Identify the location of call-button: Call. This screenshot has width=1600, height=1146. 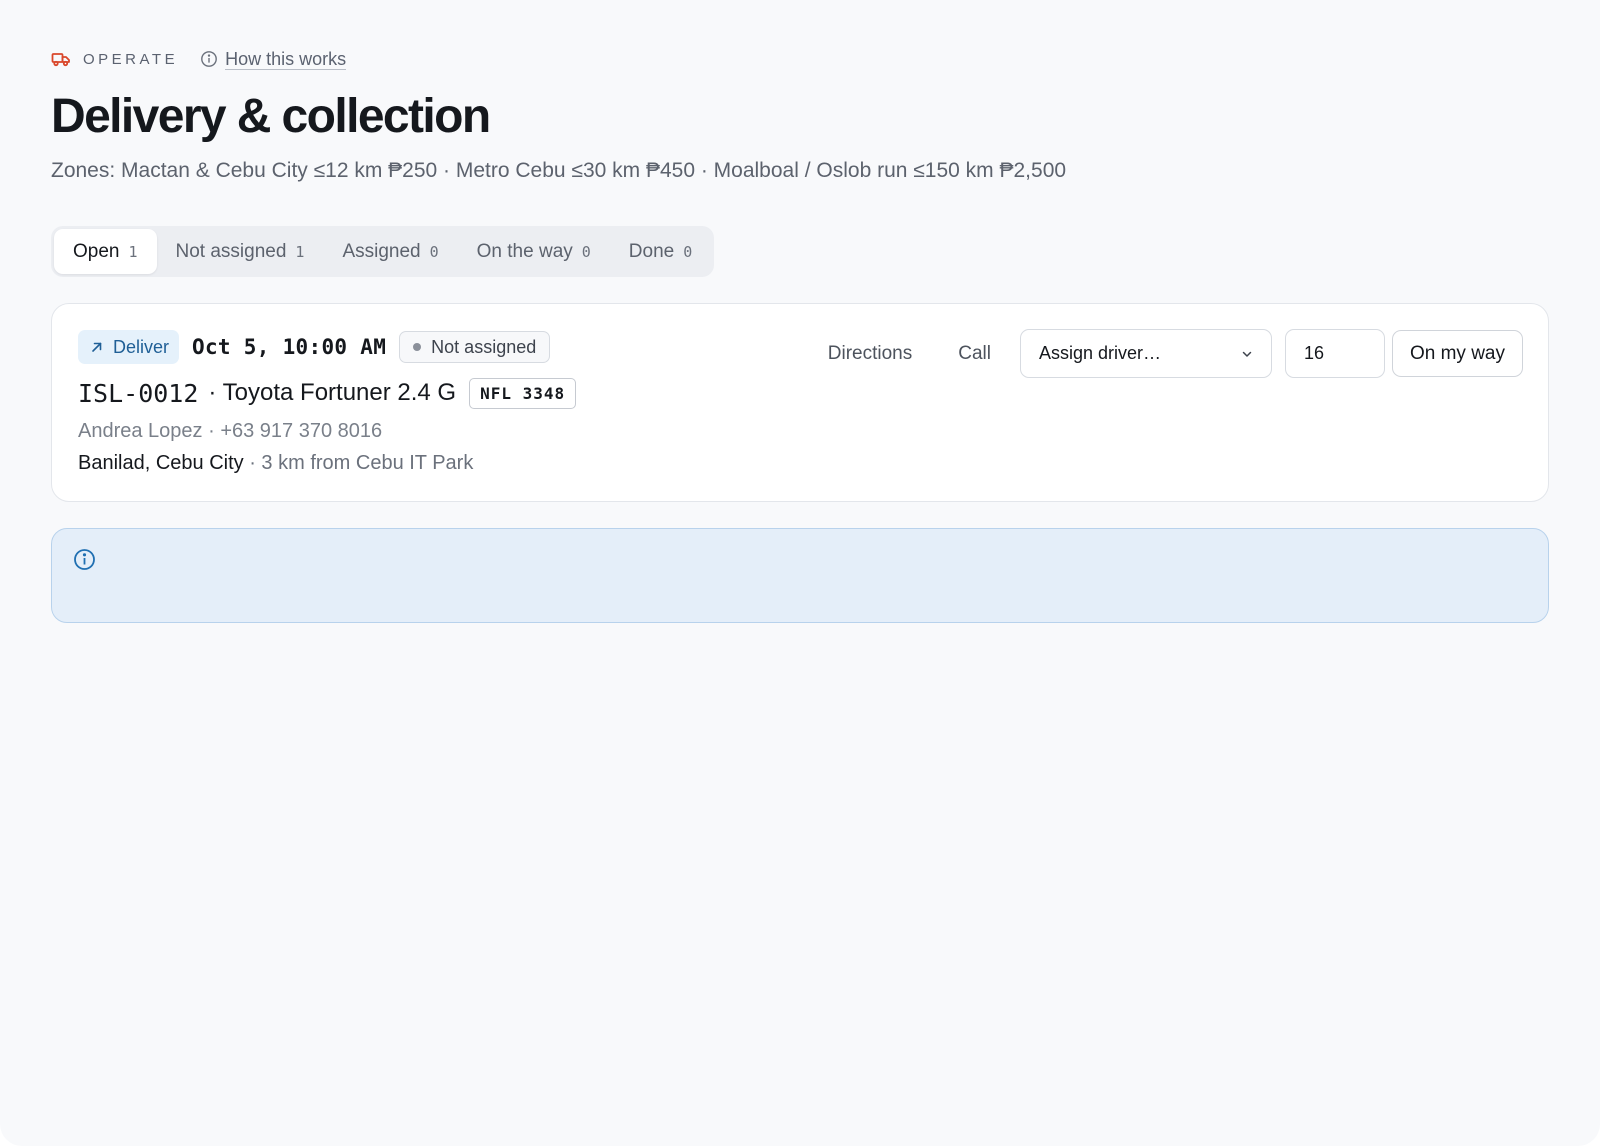
(974, 354).